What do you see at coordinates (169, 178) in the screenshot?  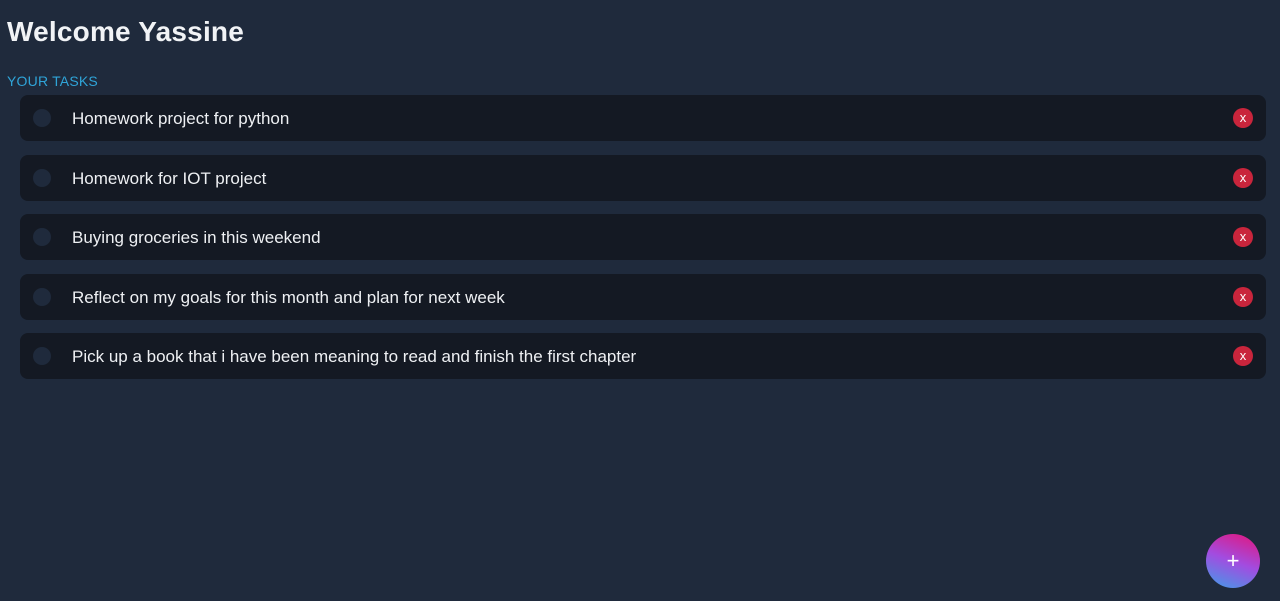 I see `task-text: Homework for IOT project` at bounding box center [169, 178].